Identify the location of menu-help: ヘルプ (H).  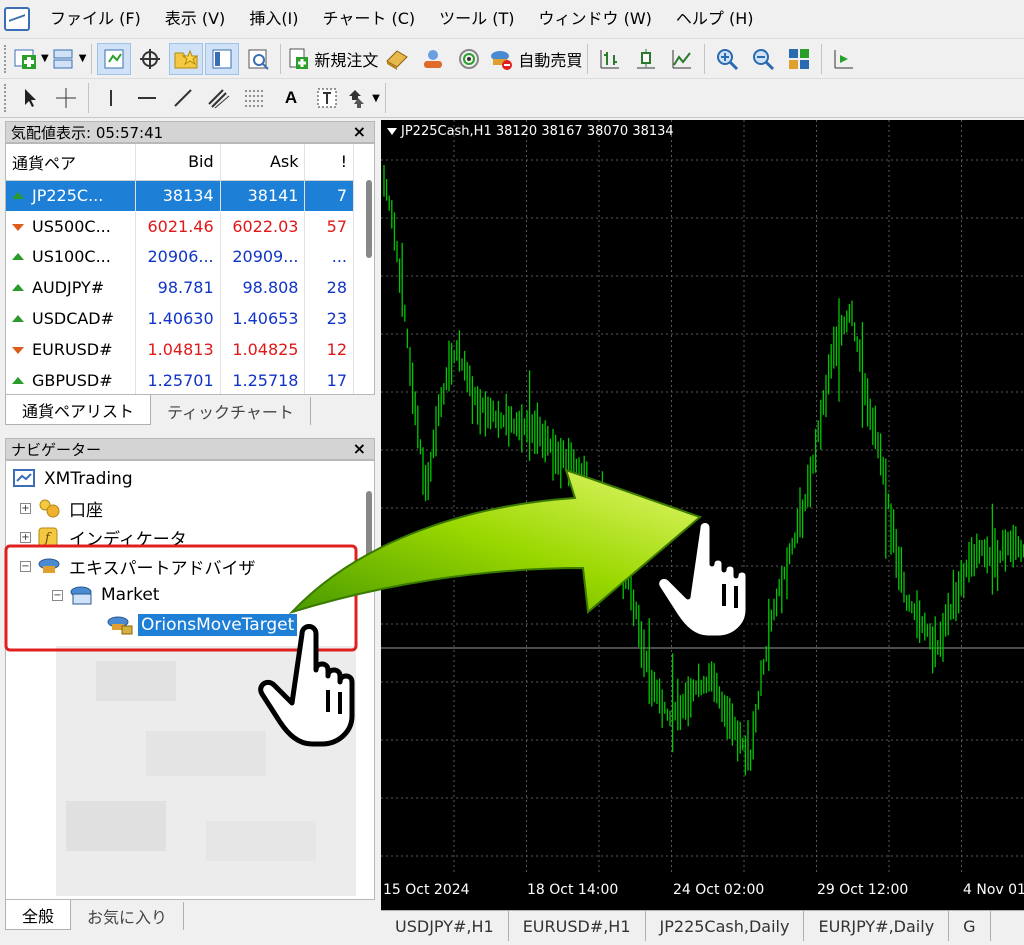
(715, 19).